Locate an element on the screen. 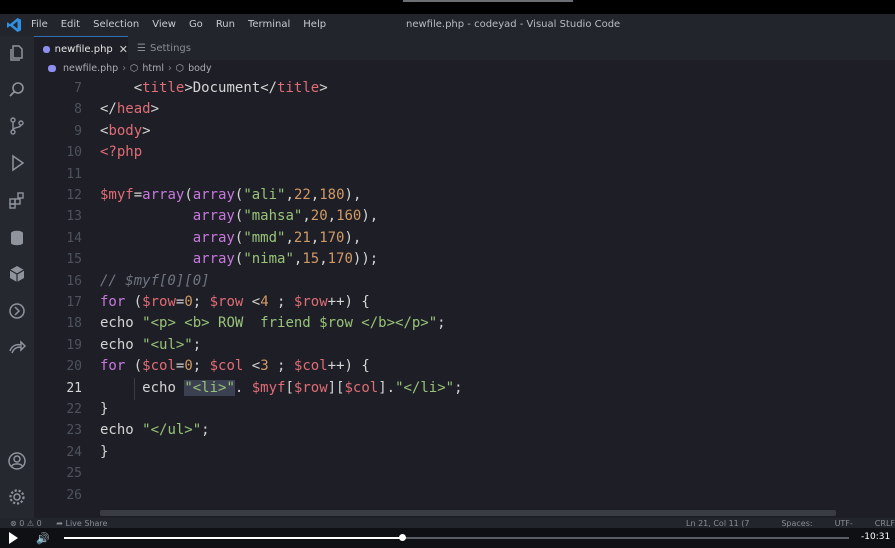 The image size is (895, 548). code-line: 15 array("nima",15,170)); is located at coordinates (464, 259).